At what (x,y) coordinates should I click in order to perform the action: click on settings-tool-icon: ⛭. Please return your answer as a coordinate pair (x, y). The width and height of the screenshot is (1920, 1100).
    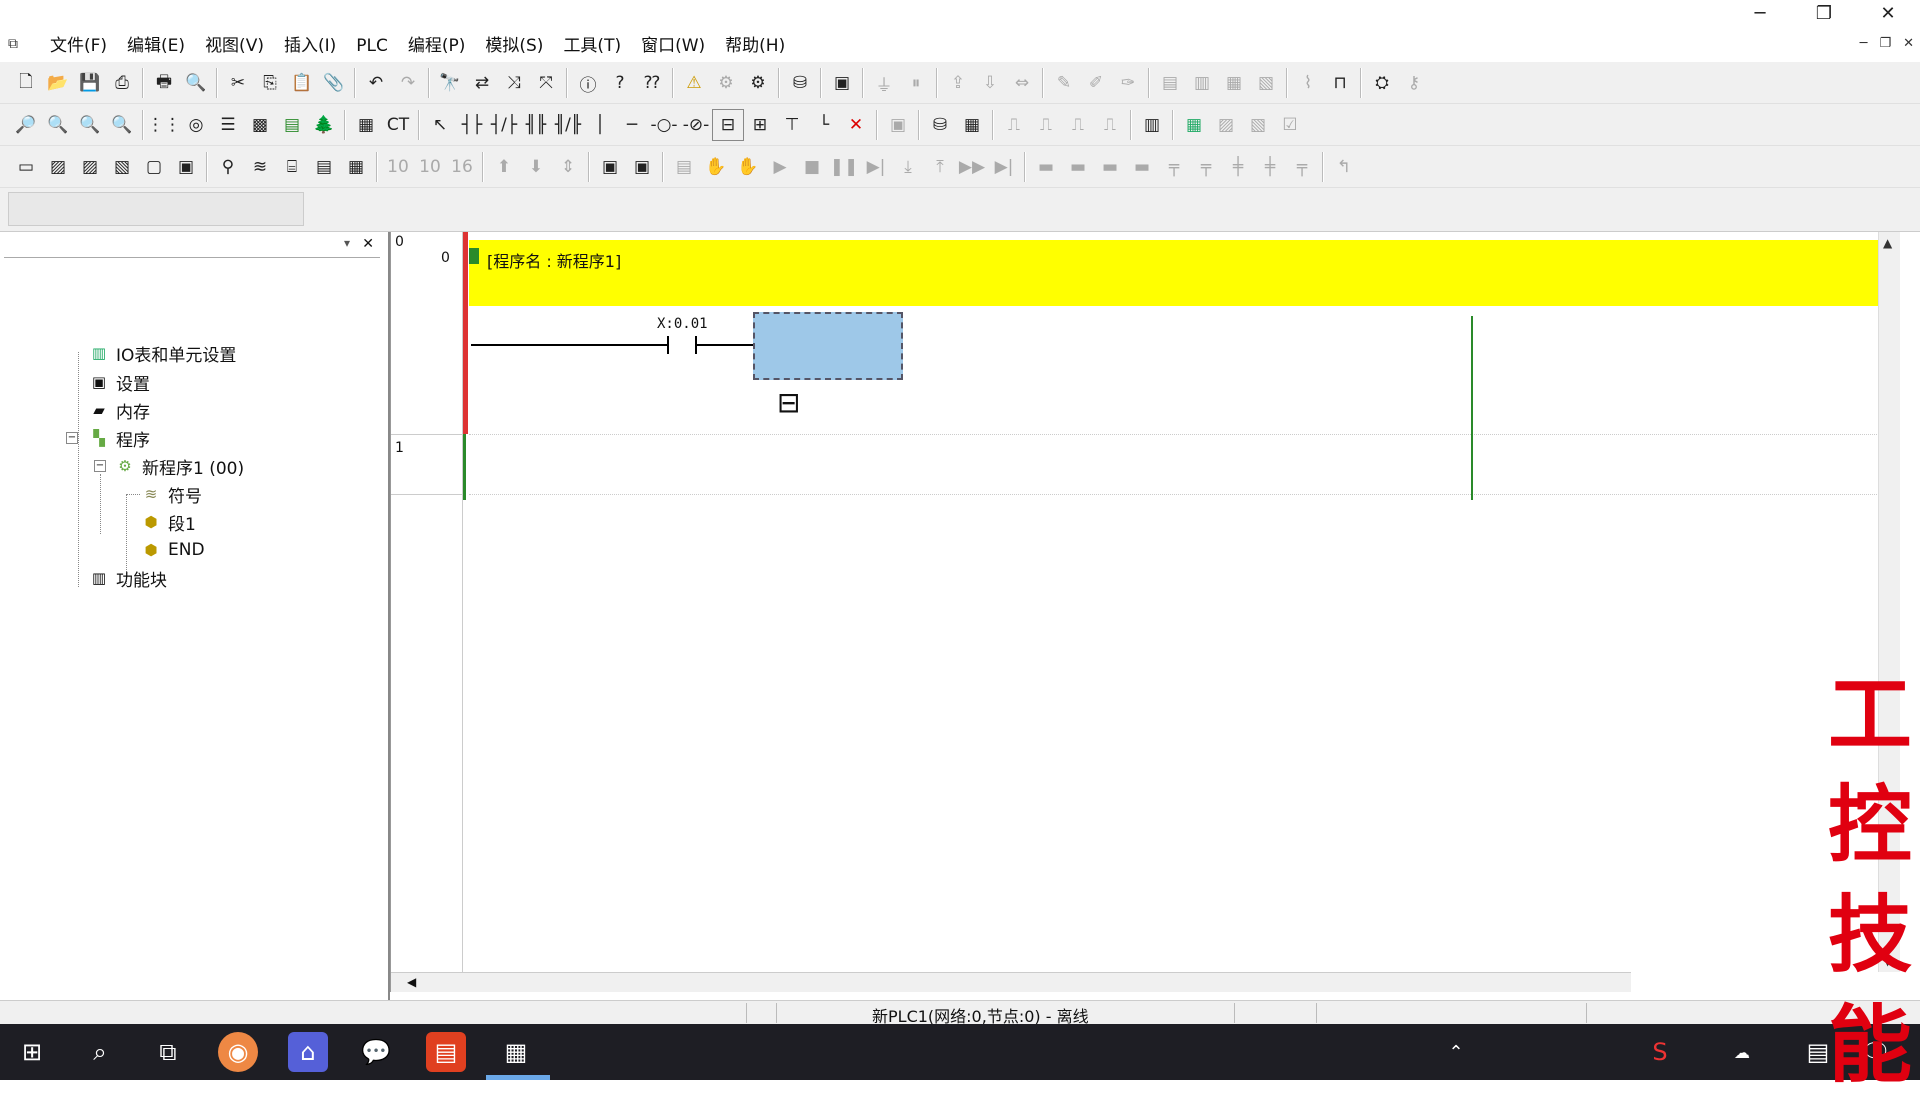
    Looking at the image, I should click on (1382, 83).